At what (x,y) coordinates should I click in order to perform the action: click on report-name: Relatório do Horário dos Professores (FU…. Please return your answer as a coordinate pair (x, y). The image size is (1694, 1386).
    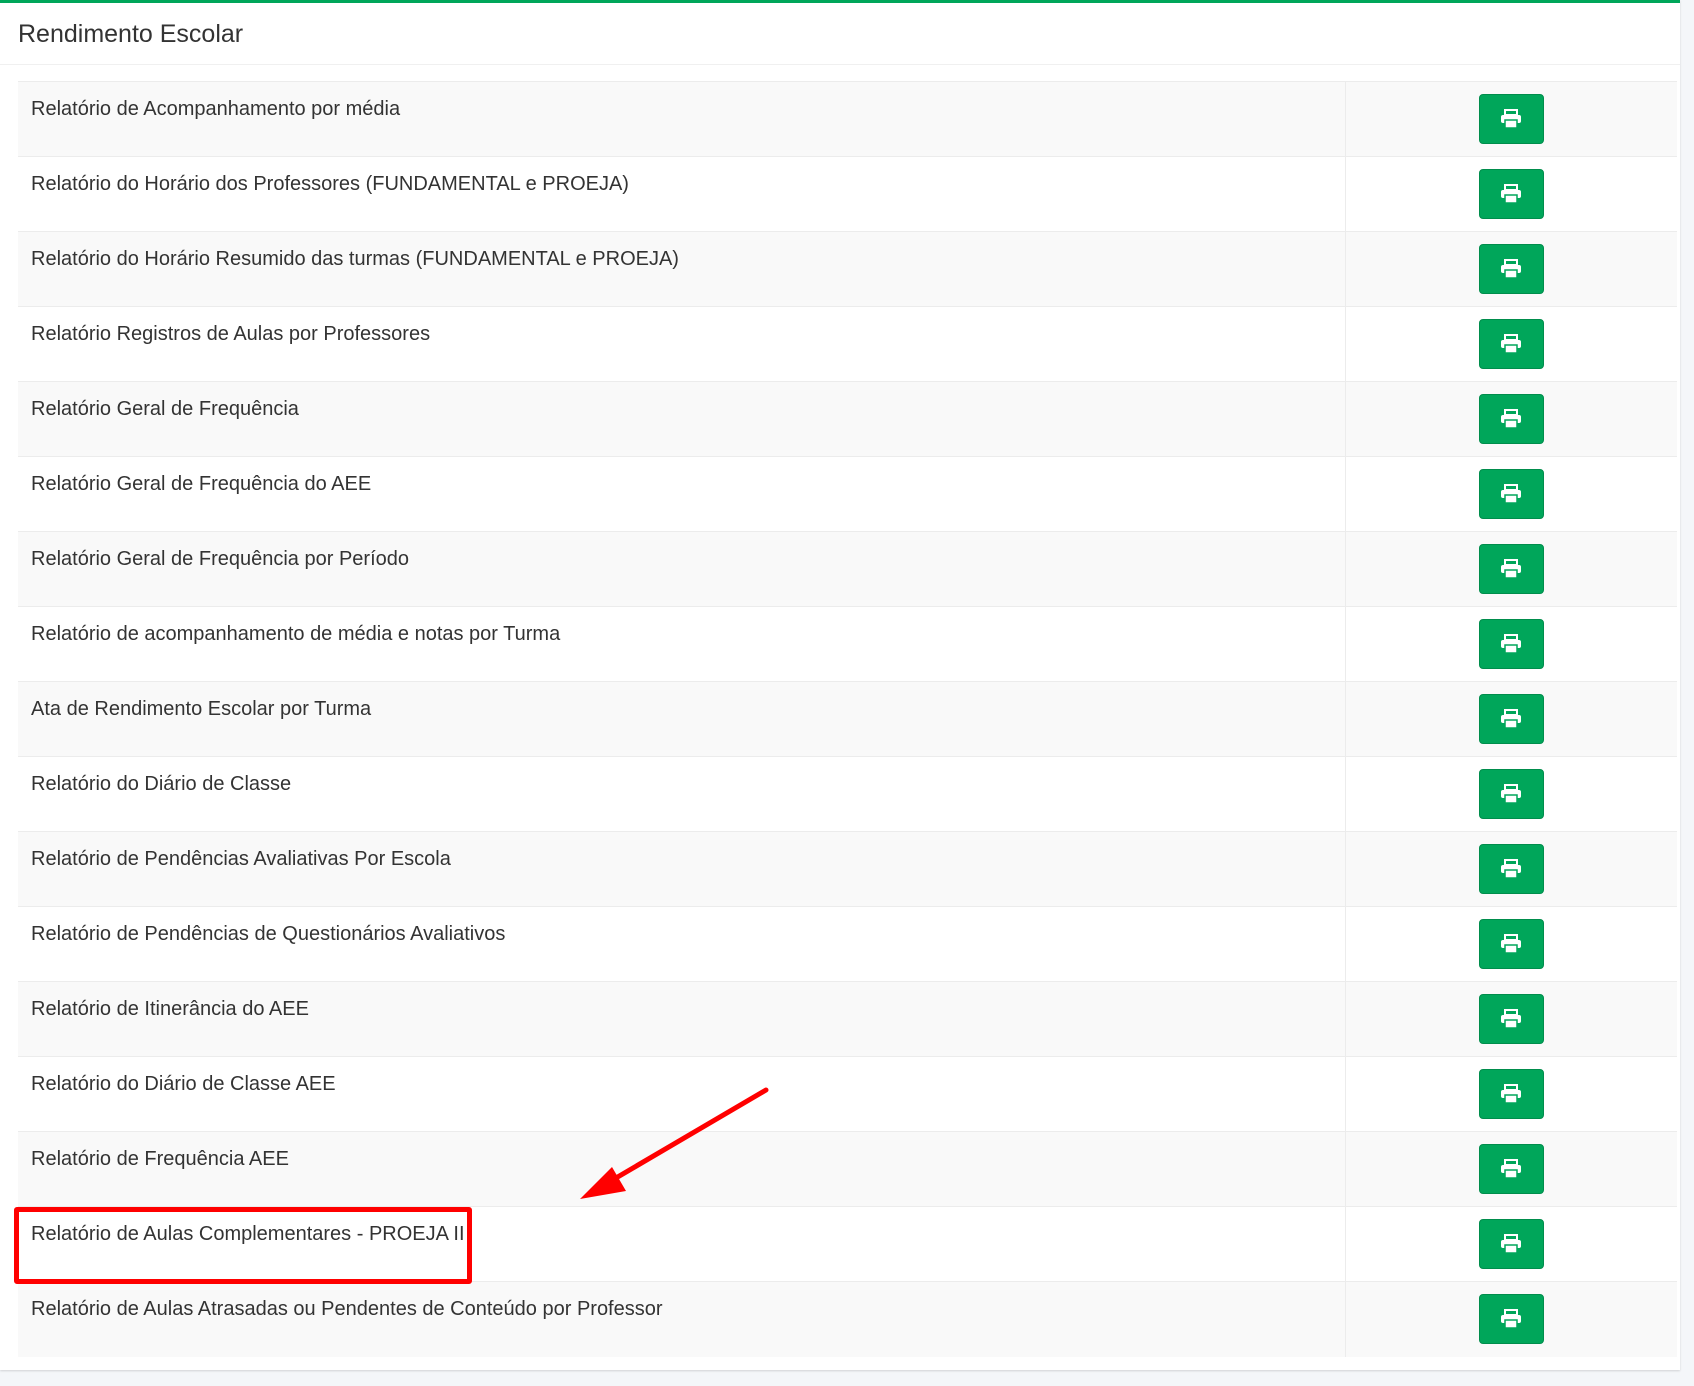
    Looking at the image, I should click on (682, 194).